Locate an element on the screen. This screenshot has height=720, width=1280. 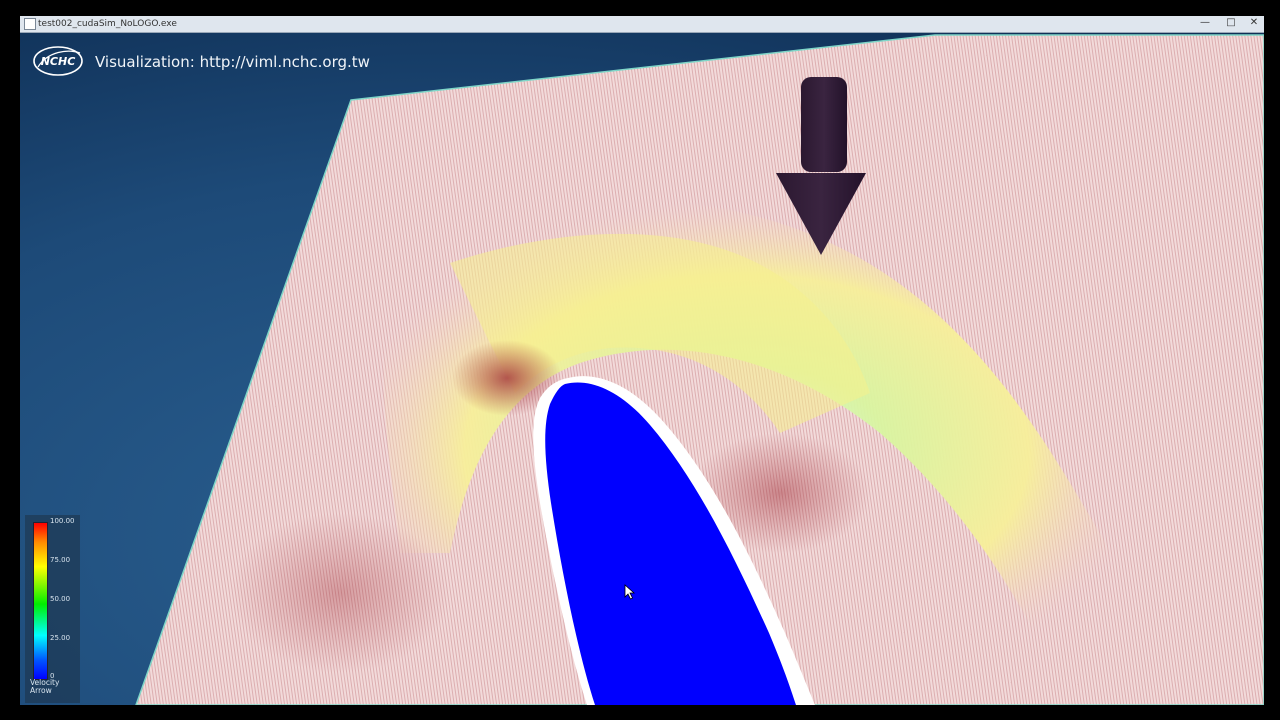
legend-title-line2: Arrow is located at coordinates (41, 690).